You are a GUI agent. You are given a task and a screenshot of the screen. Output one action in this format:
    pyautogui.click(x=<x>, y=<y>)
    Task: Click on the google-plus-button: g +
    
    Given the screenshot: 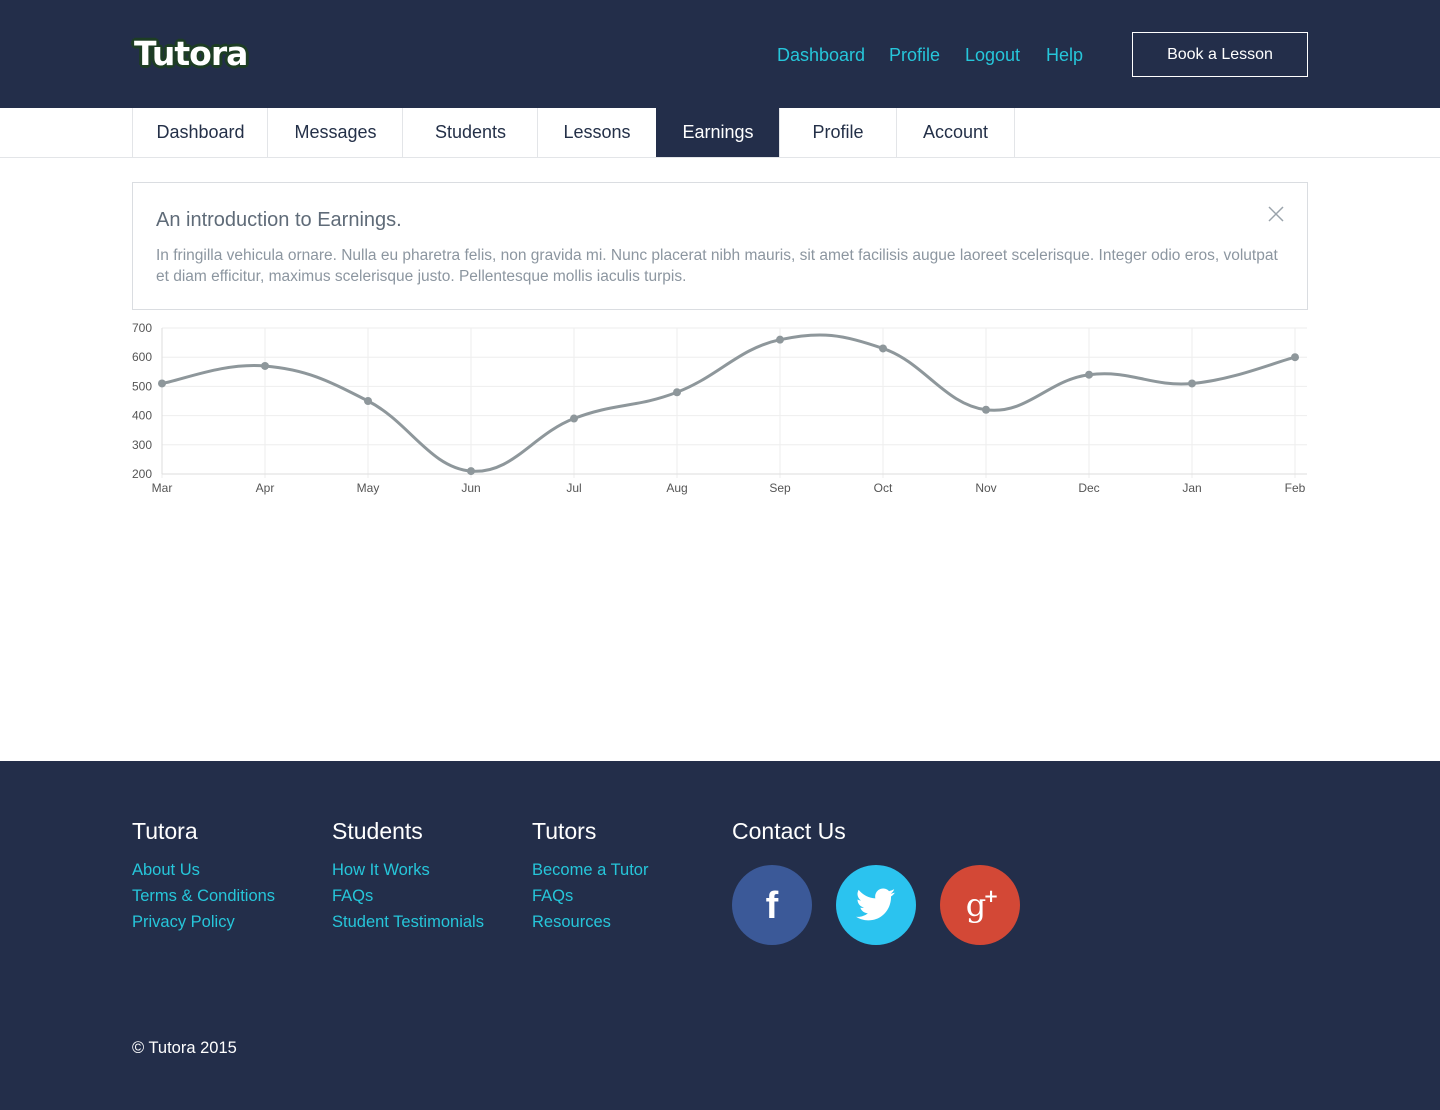 What is the action you would take?
    pyautogui.click(x=980, y=905)
    